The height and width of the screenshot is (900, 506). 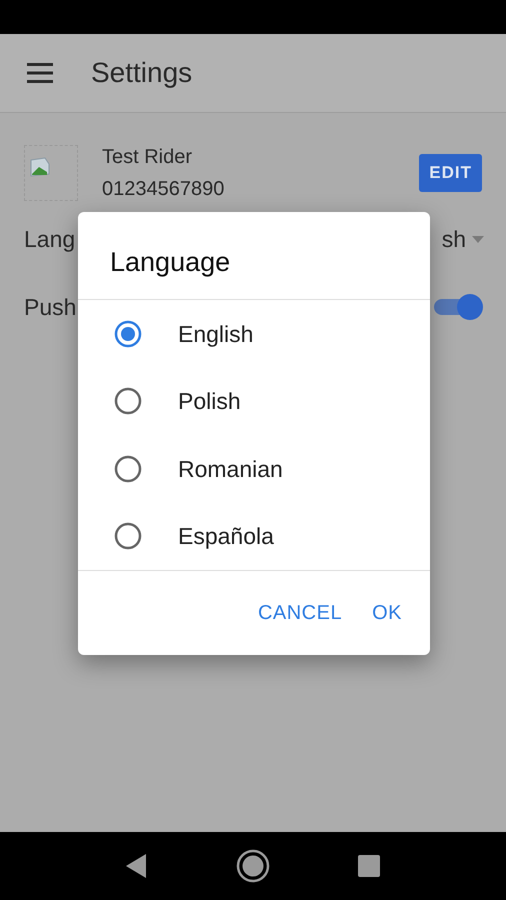 I want to click on option-label: Romanian, so click(x=230, y=469).